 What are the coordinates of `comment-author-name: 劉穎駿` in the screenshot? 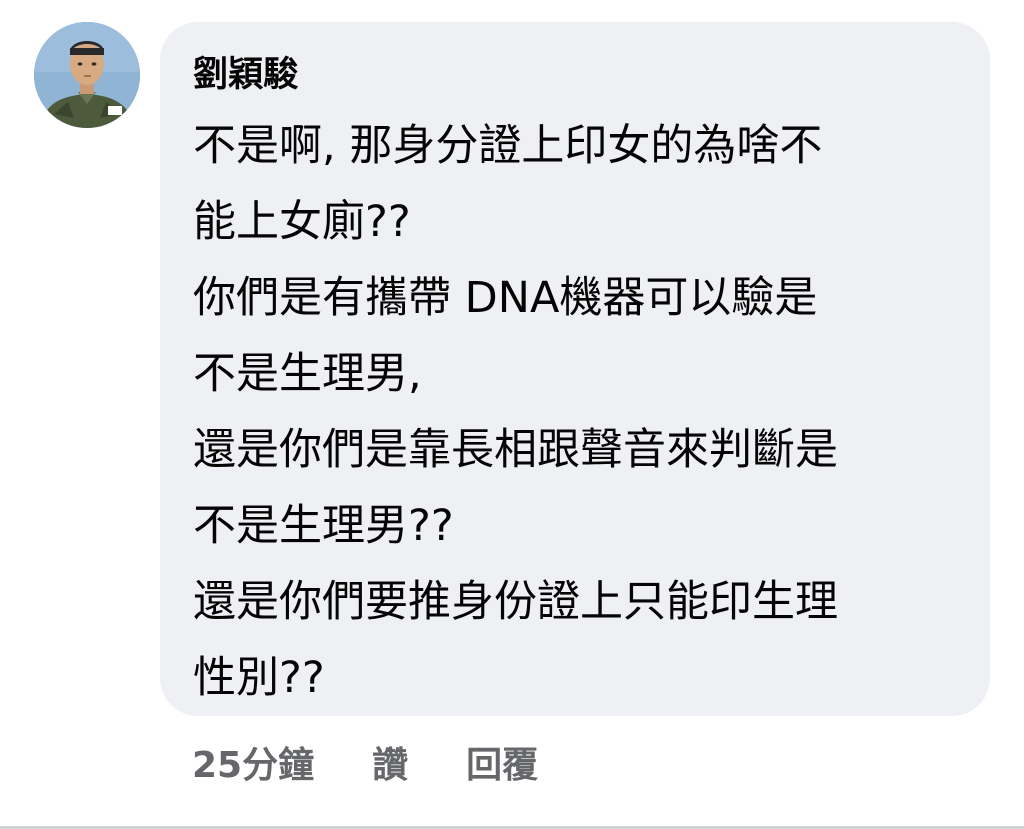 It's located at (245, 75).